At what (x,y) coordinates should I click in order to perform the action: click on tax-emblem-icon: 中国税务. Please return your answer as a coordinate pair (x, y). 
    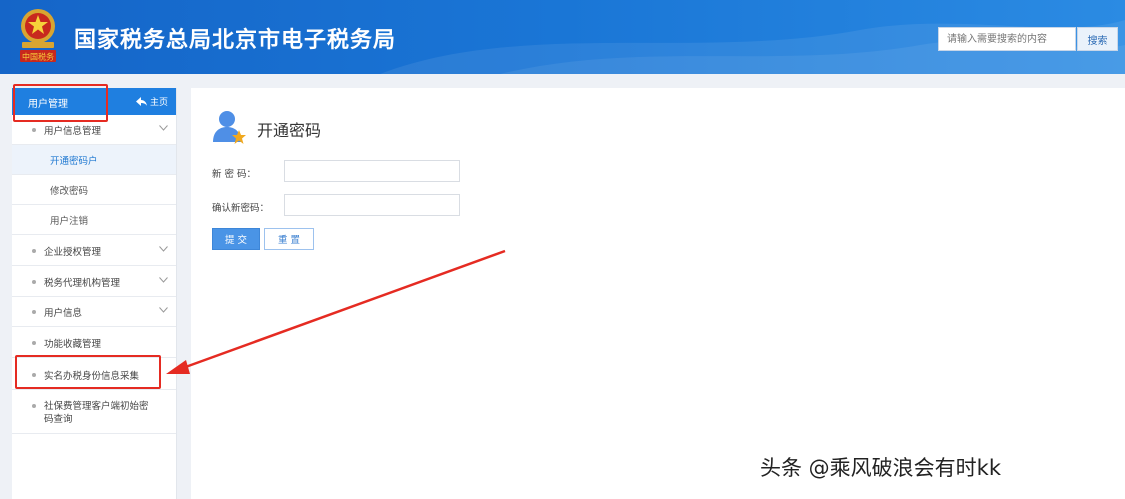
    Looking at the image, I should click on (38, 35).